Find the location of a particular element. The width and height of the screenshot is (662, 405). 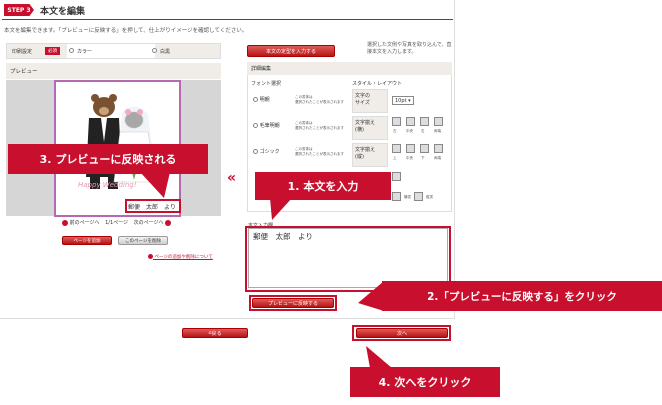

font-size-select: 10pt ▾ is located at coordinates (403, 100).